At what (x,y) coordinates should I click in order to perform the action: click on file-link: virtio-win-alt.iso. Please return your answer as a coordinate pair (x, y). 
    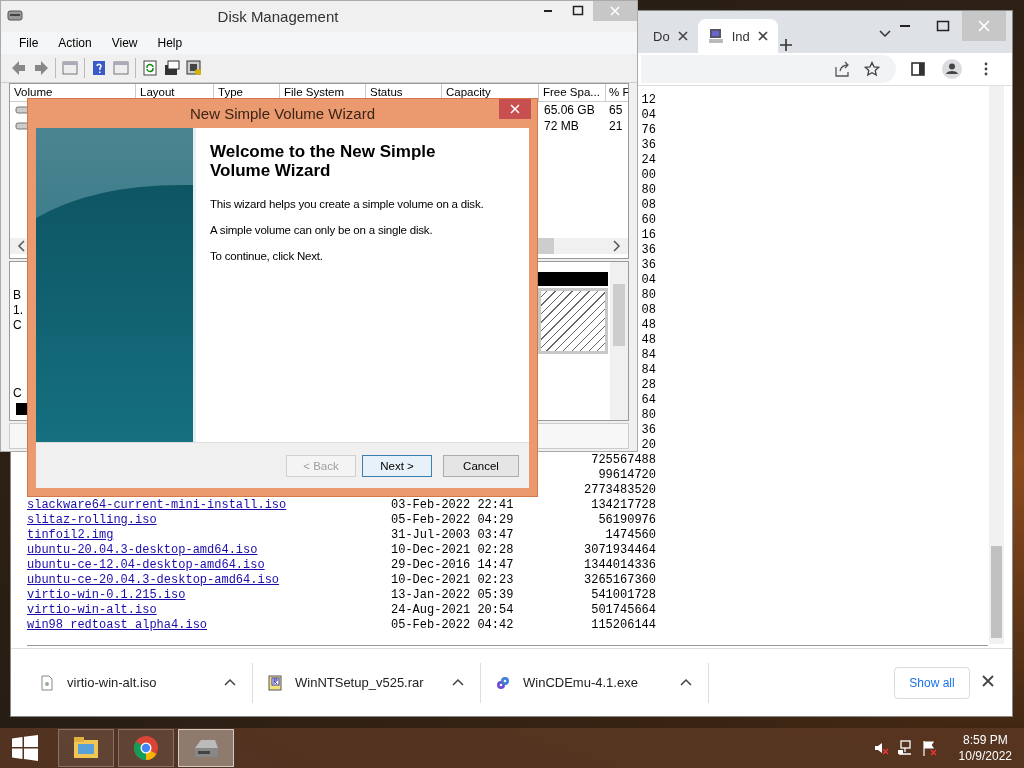
    Looking at the image, I should click on (209, 610).